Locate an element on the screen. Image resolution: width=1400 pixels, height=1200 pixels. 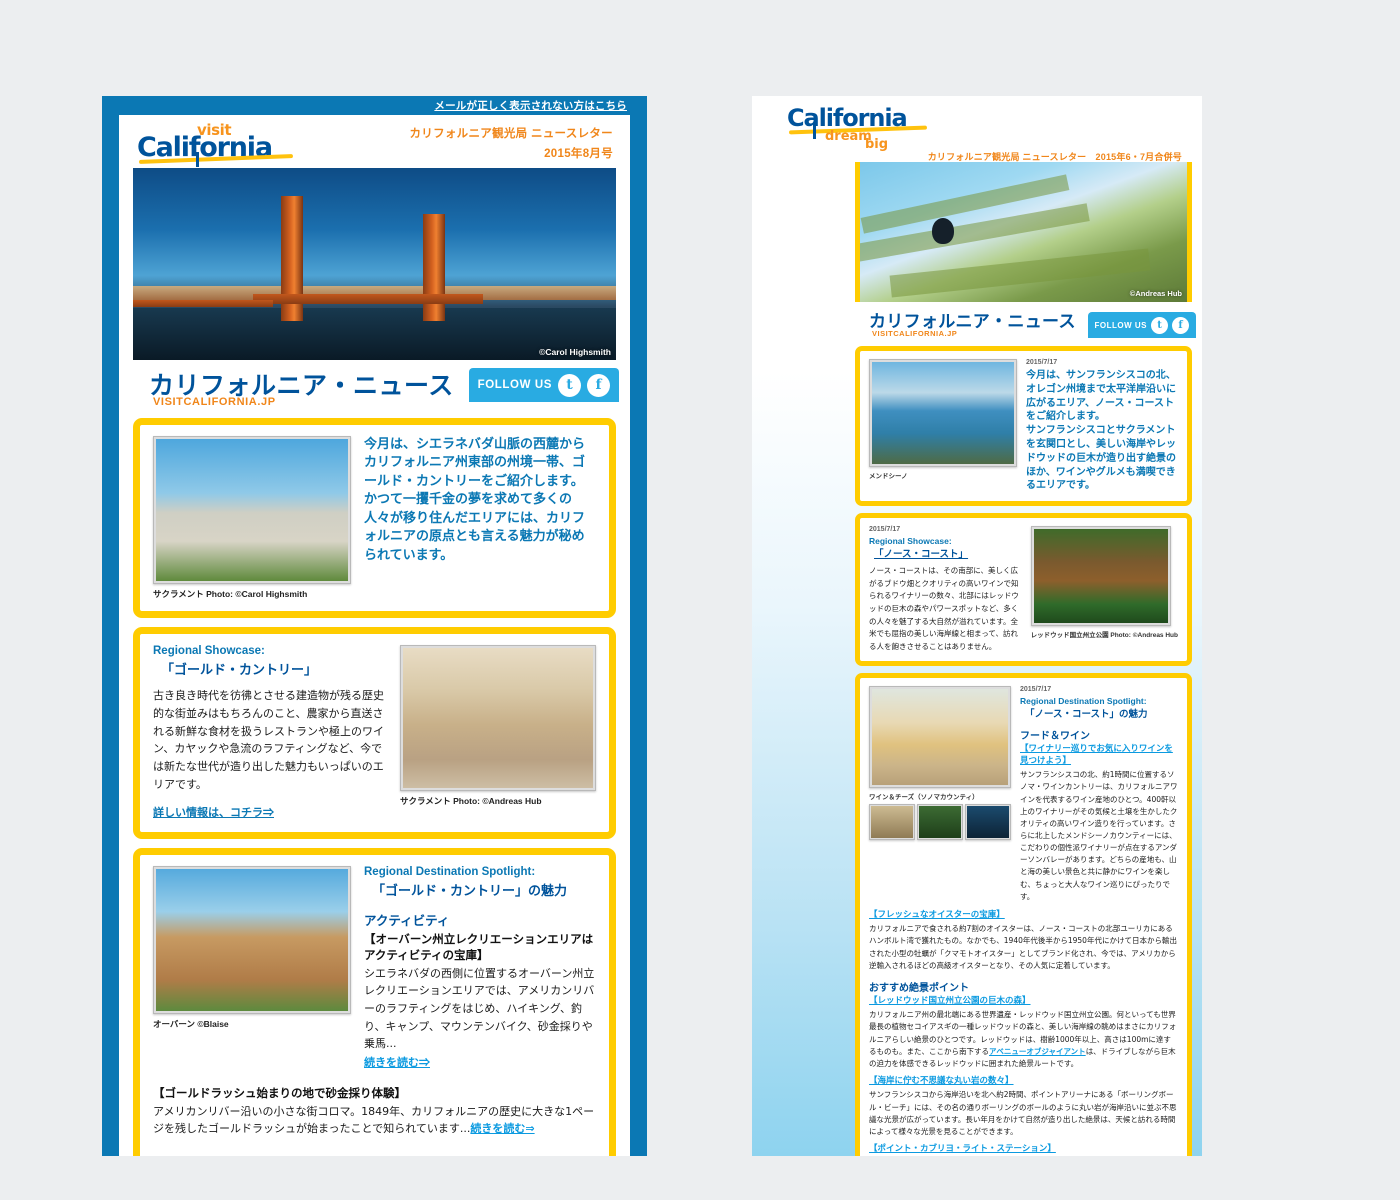
wine-cheese-photo is located at coordinates (940, 737).